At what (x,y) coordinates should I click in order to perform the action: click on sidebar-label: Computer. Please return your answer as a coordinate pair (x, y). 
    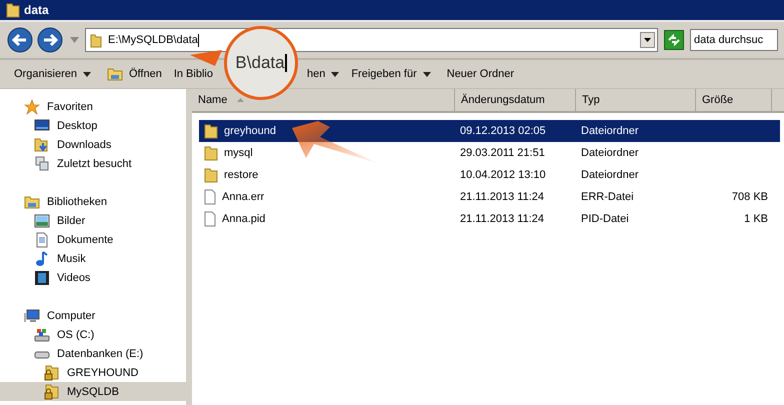
    Looking at the image, I should click on (71, 316).